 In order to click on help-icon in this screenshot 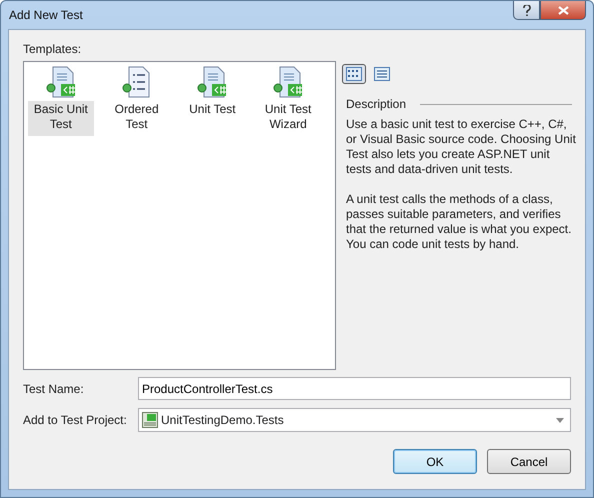, I will do `click(526, 10)`.